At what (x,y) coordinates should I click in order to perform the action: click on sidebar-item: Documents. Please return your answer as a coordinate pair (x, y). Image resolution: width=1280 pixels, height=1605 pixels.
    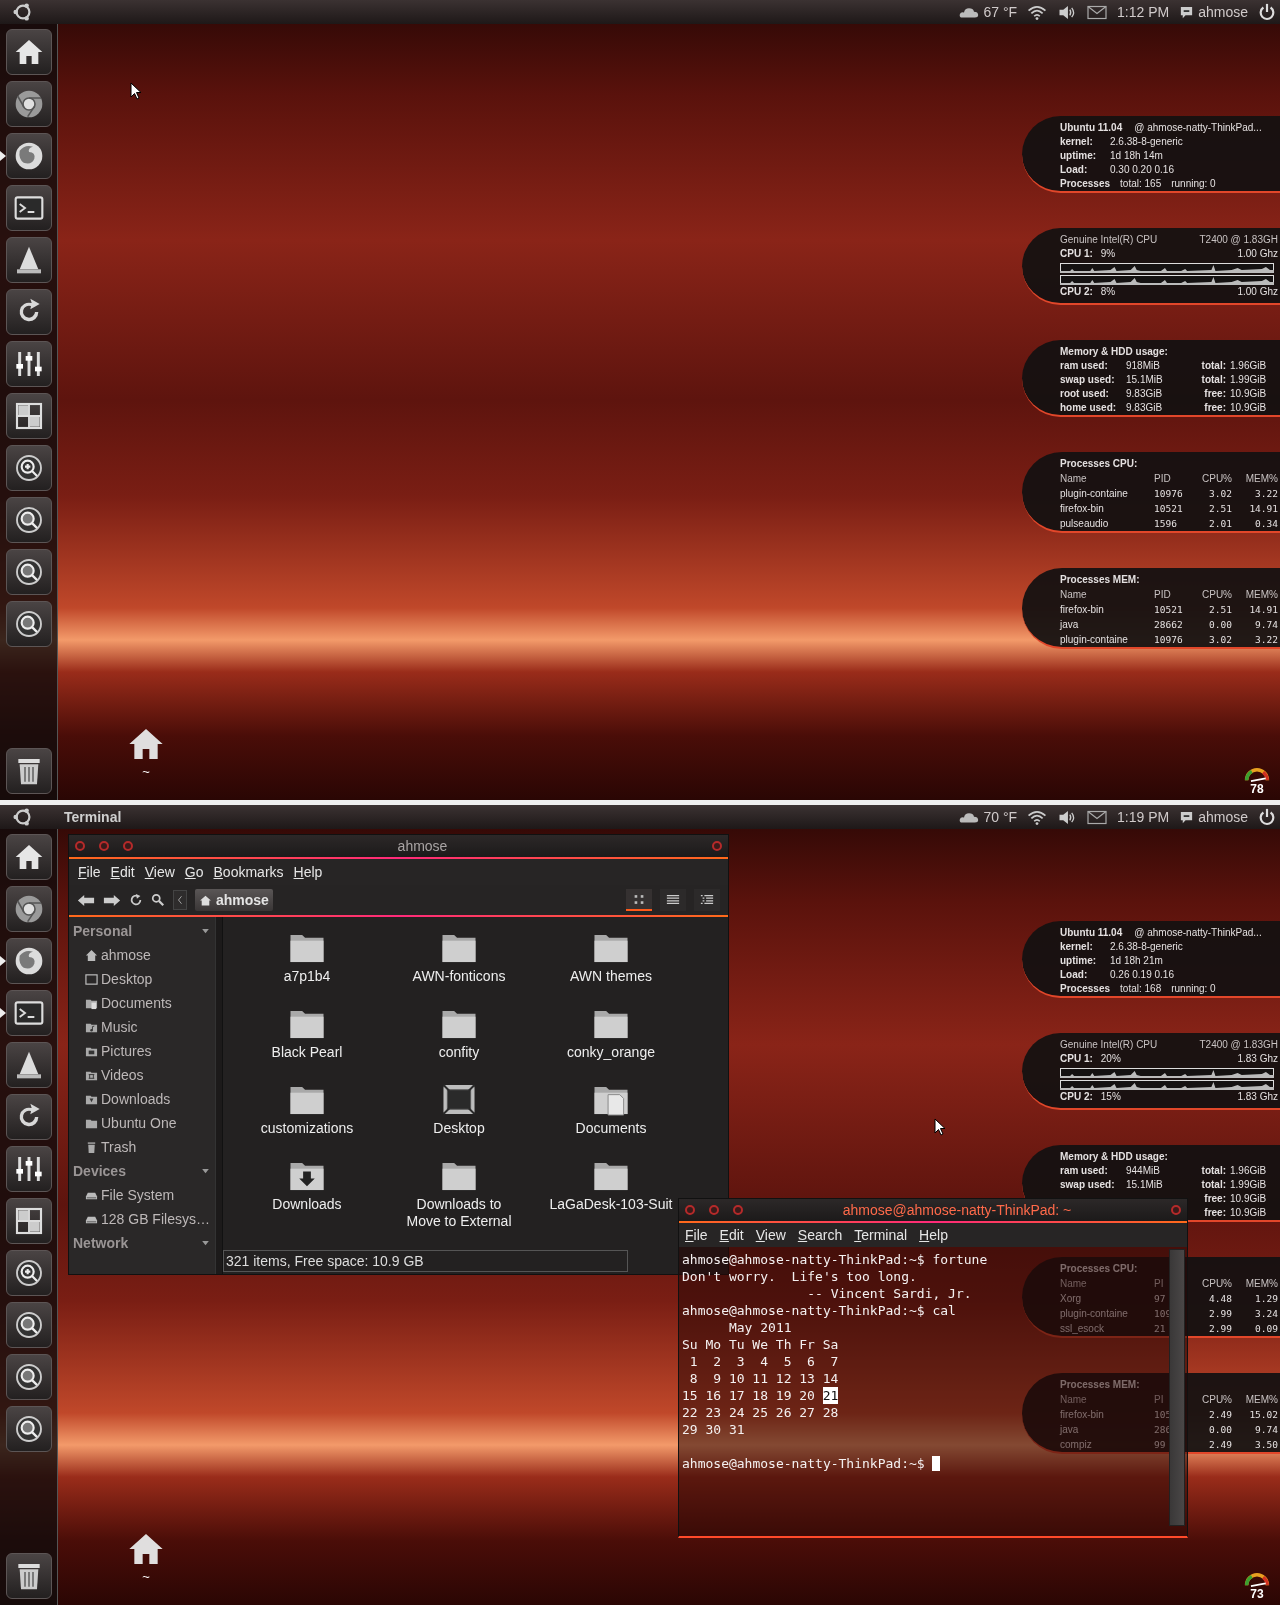
    Looking at the image, I should click on (142, 1003).